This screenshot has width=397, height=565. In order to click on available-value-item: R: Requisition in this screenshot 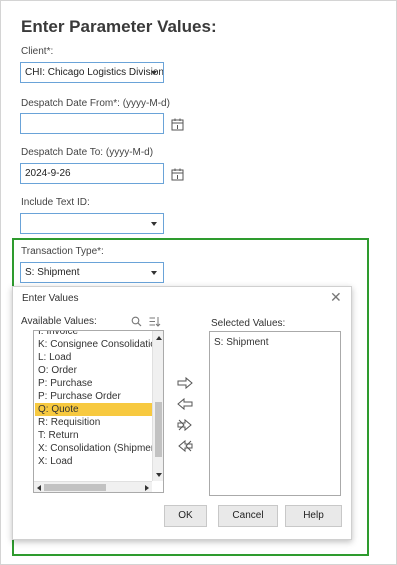, I will do `click(93, 422)`.